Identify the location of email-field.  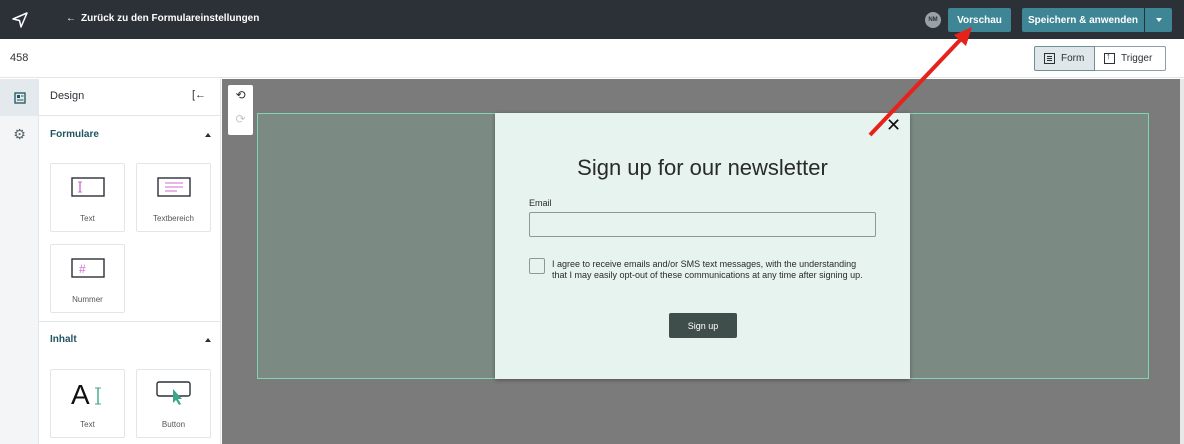
(702, 224).